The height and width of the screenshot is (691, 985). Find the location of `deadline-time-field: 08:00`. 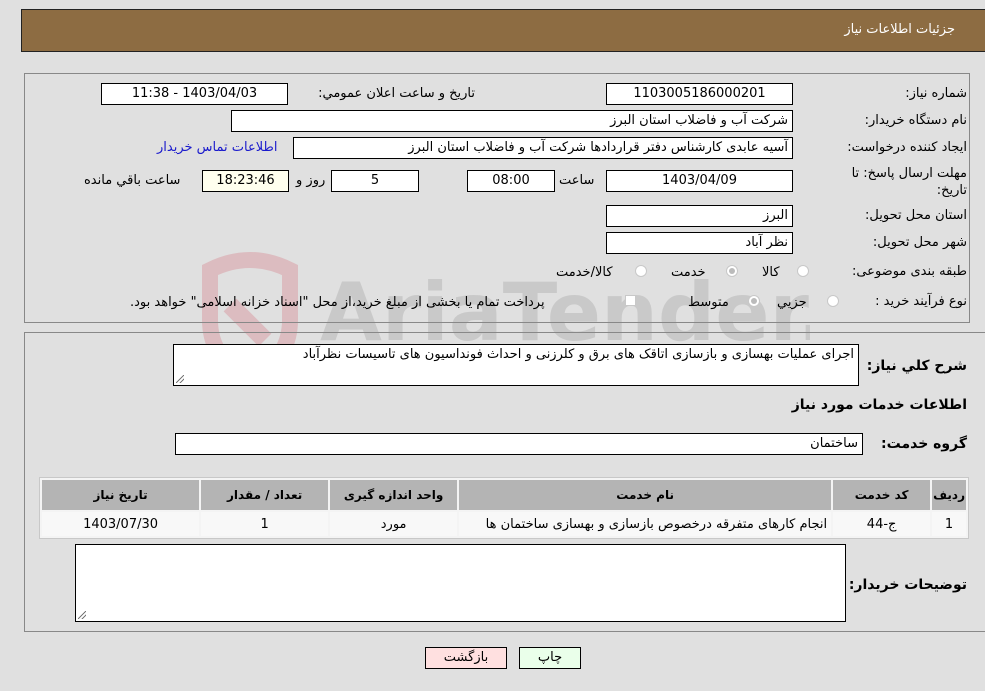

deadline-time-field: 08:00 is located at coordinates (511, 181).